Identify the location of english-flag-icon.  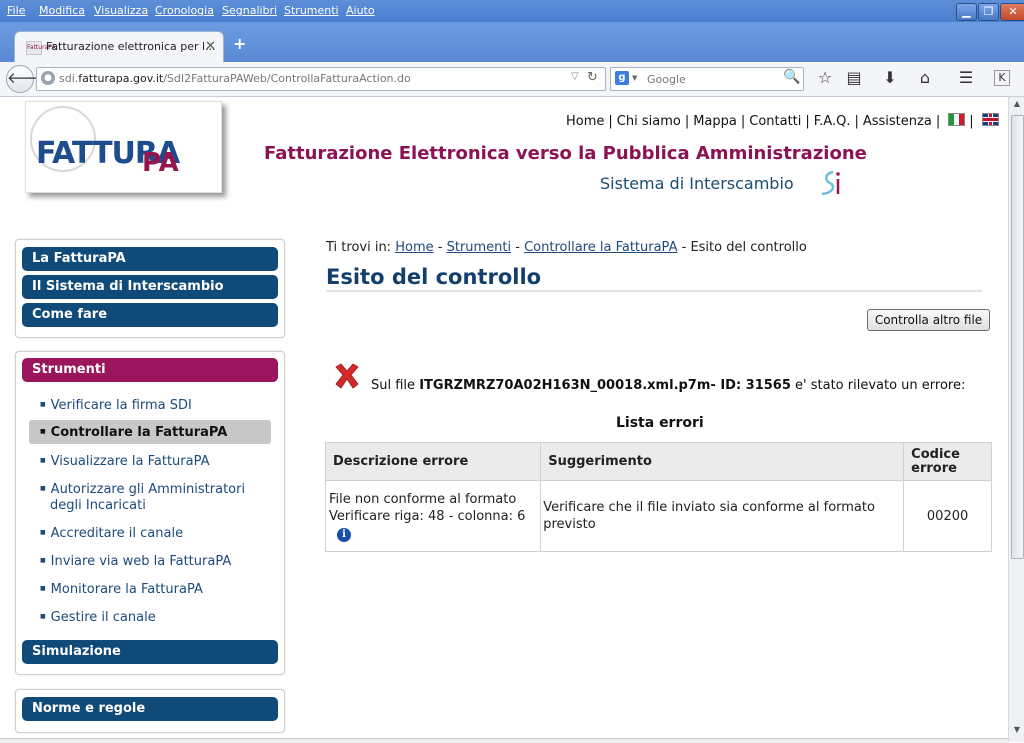
(990, 119).